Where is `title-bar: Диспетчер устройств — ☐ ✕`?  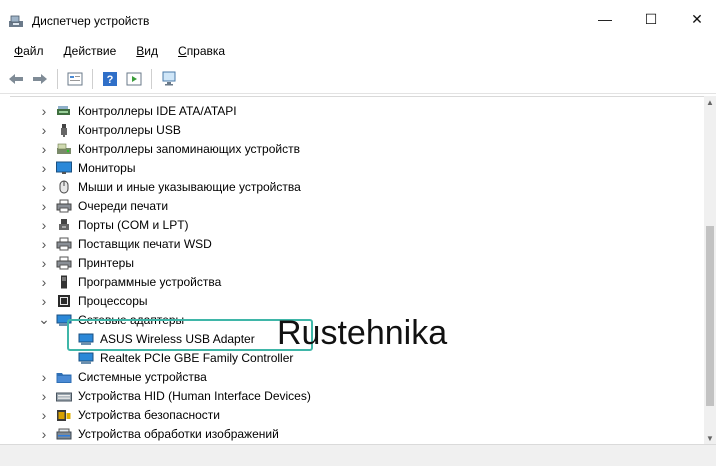
title-bar: Диспетчер устройств — ☐ ✕ is located at coordinates (358, 19).